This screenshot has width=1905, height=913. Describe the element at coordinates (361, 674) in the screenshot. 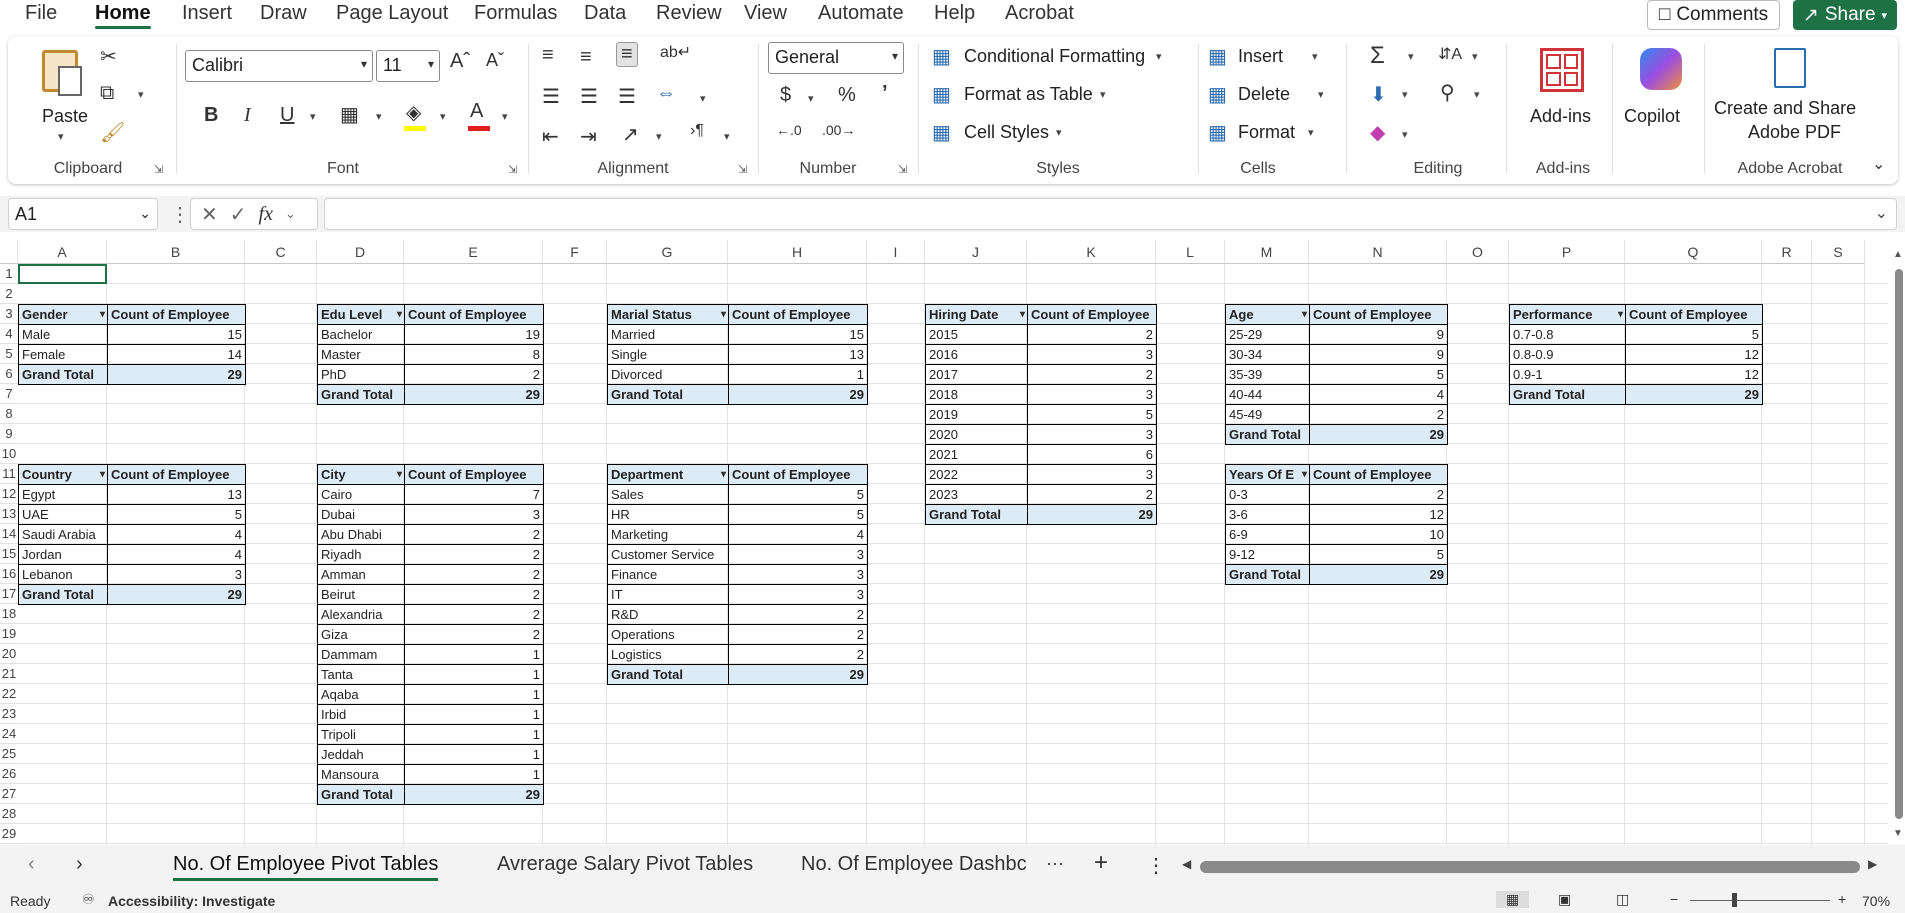

I see `pivot-row-label: Tanta` at that location.